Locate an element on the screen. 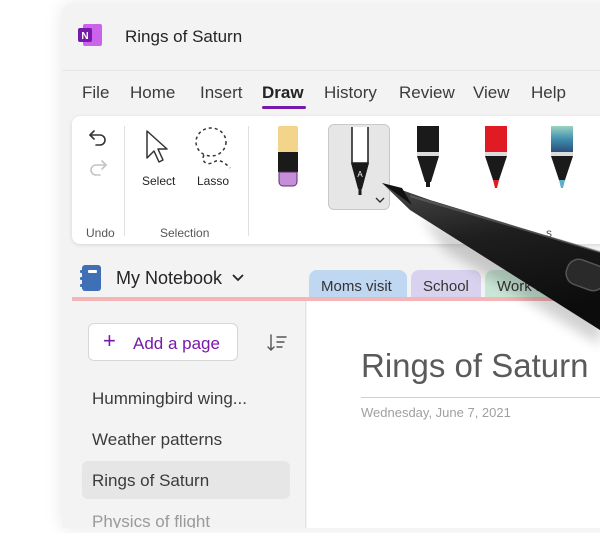  notebook-header: My Notebook Moms visit School Work it is located at coordinates (331, 281).